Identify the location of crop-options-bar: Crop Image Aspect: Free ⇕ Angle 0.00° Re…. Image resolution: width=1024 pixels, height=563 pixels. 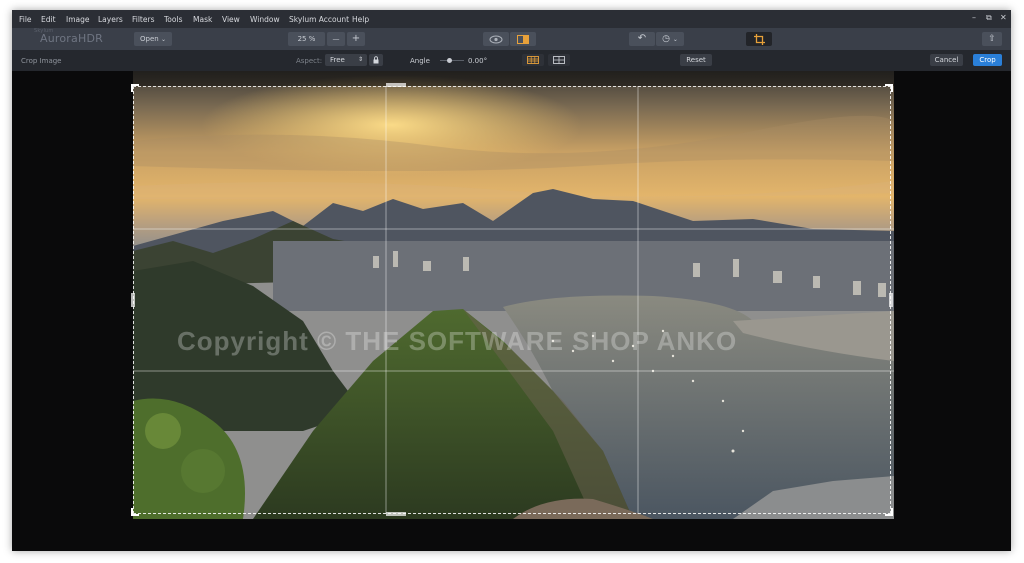
(511, 60).